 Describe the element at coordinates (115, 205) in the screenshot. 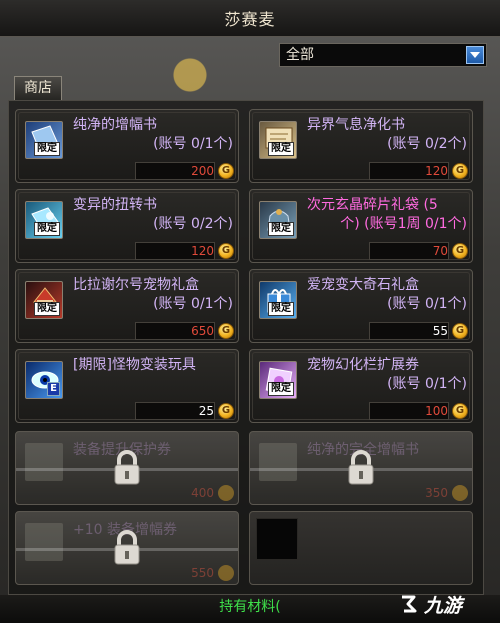

I see `item-name: 变异的扭转书` at that location.